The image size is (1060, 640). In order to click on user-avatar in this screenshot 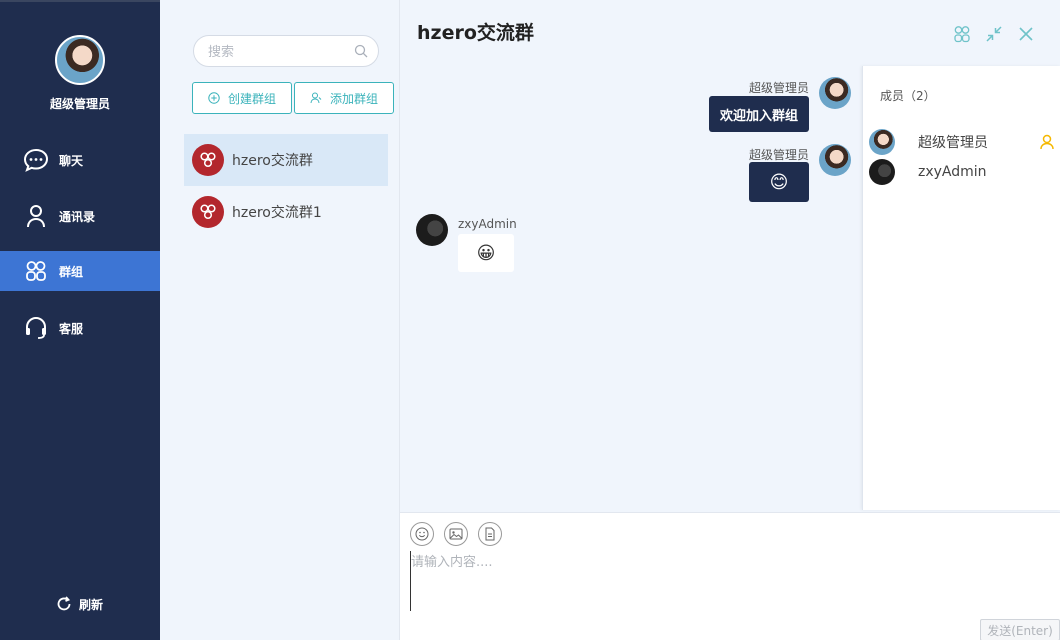, I will do `click(80, 60)`.